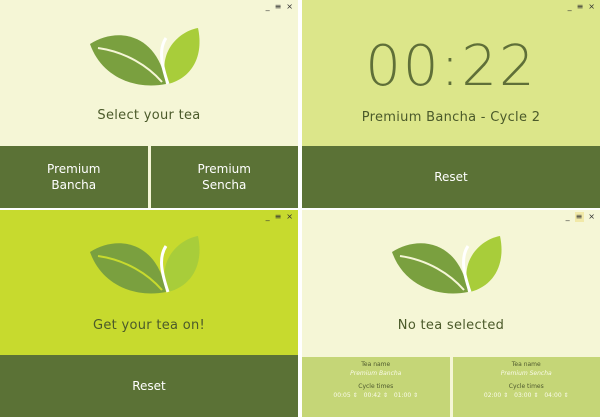 This screenshot has width=600, height=417. What do you see at coordinates (376, 373) in the screenshot?
I see `tea-name-field: Premium Bancha` at bounding box center [376, 373].